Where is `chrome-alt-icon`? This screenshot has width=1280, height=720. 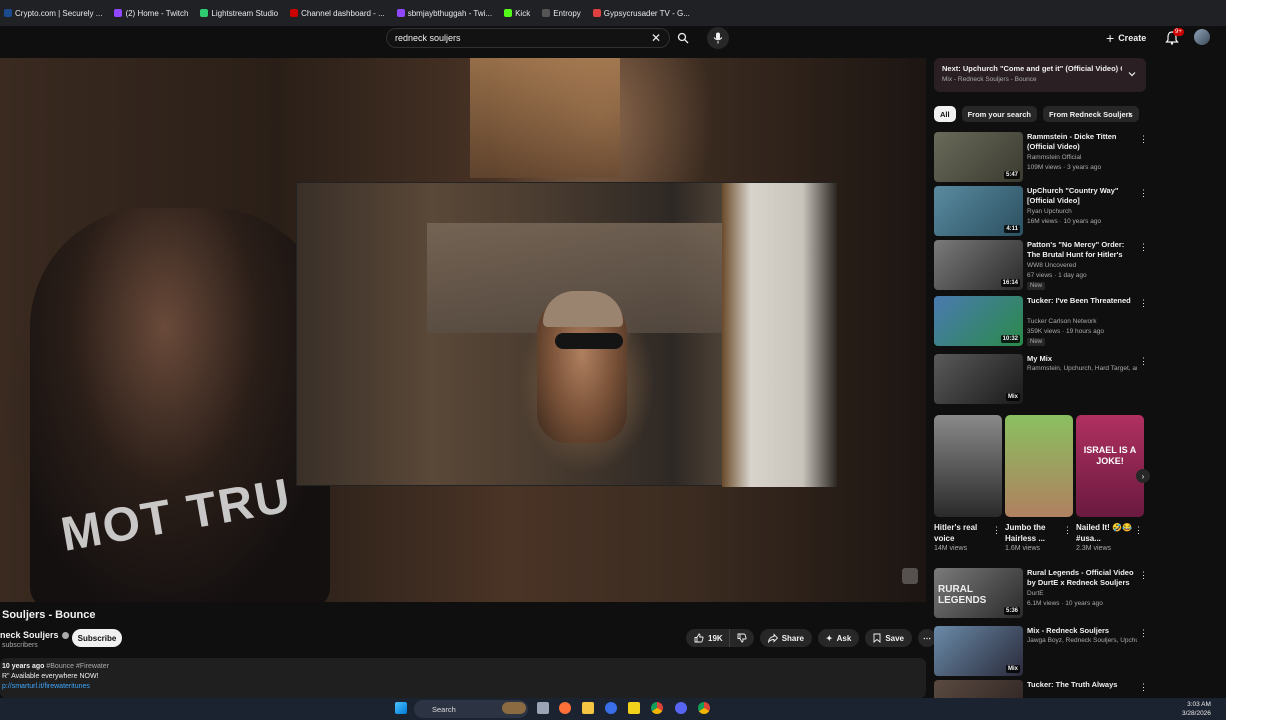 chrome-alt-icon is located at coordinates (704, 708).